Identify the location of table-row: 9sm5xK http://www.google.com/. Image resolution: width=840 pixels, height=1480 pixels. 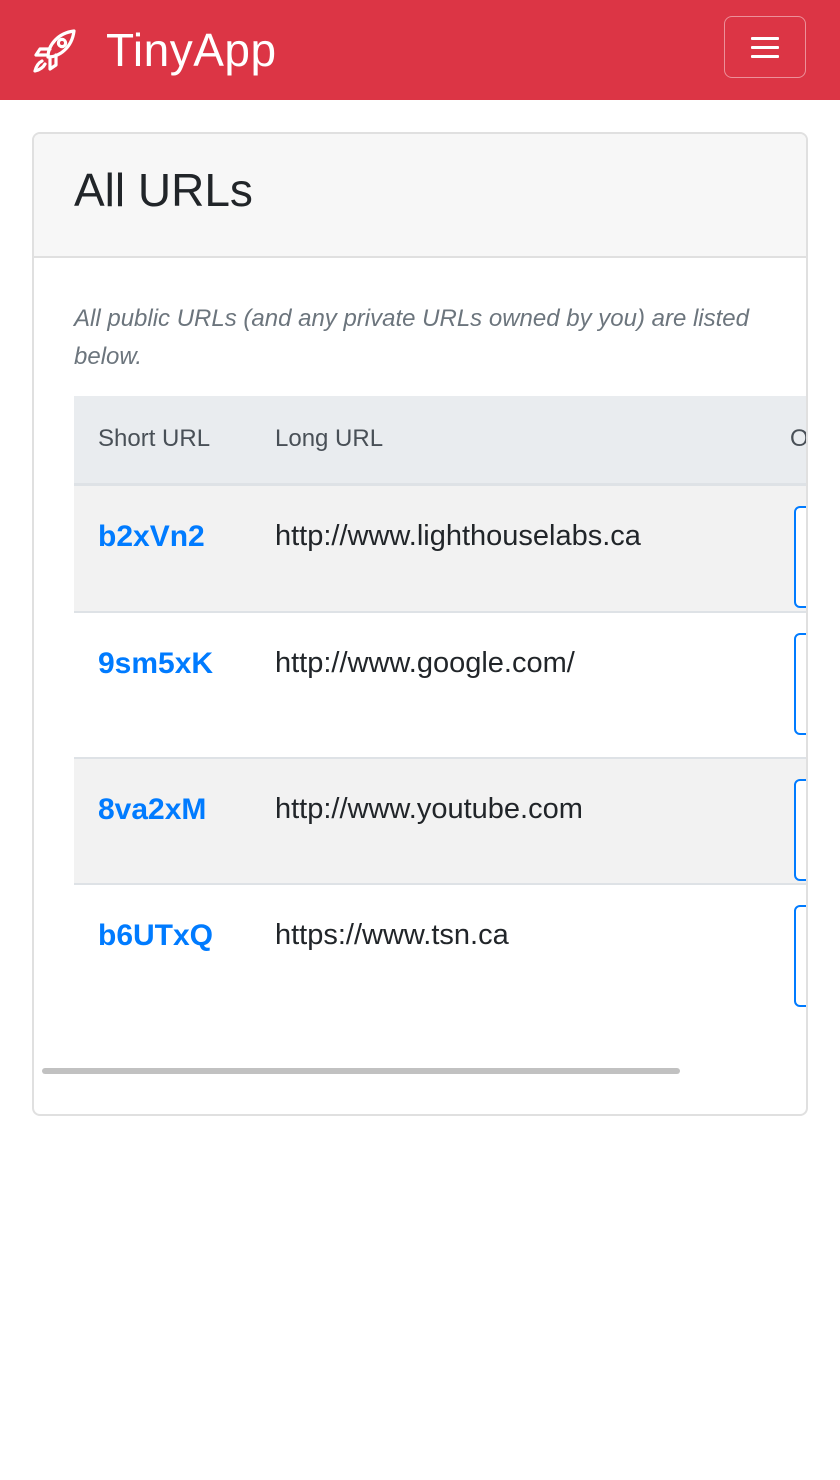
(440, 685).